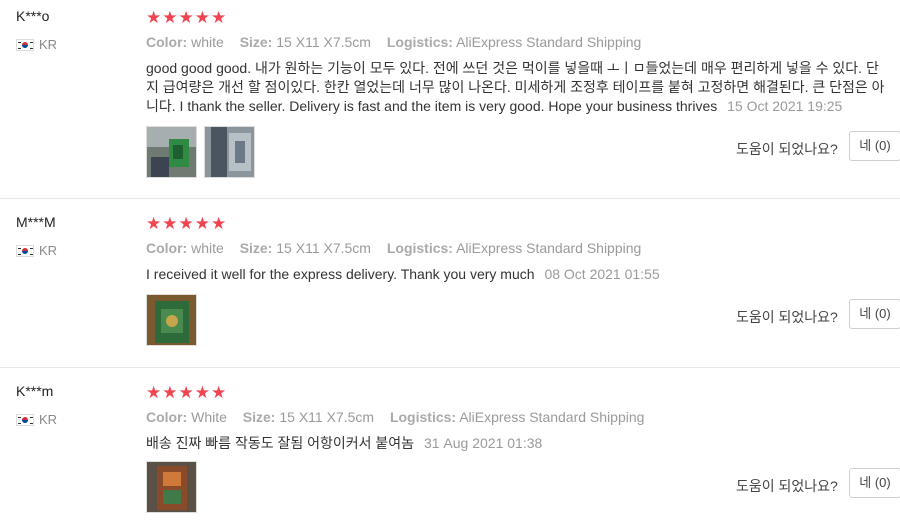  Describe the element at coordinates (209, 417) in the screenshot. I see `color-value: White` at that location.